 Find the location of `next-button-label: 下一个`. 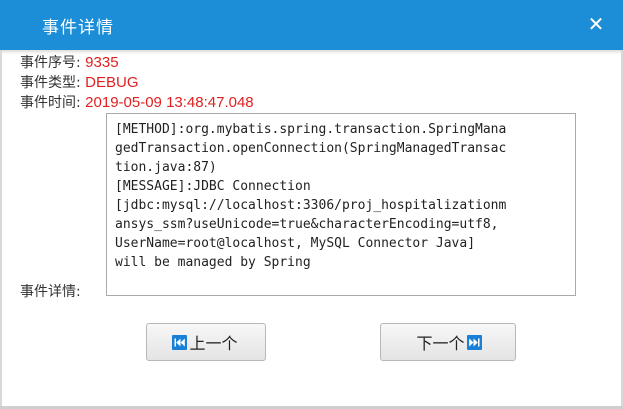

next-button-label: 下一个 is located at coordinates (440, 343).